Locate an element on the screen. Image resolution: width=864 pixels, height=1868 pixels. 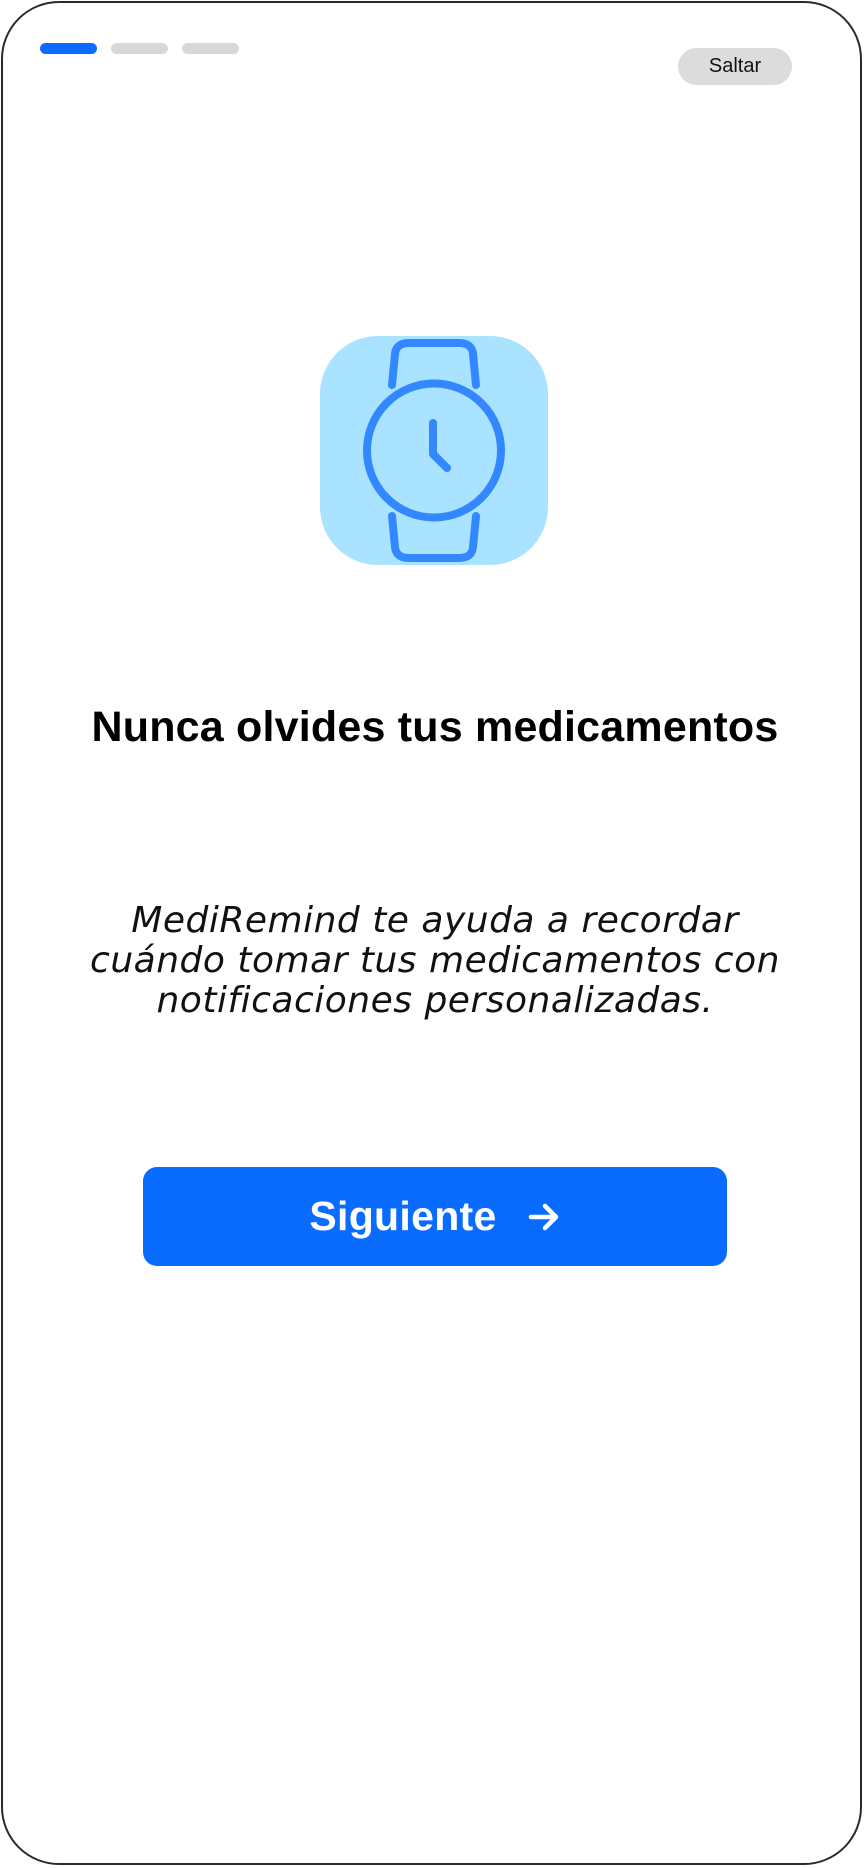
progress-indicator is located at coordinates (139, 48).